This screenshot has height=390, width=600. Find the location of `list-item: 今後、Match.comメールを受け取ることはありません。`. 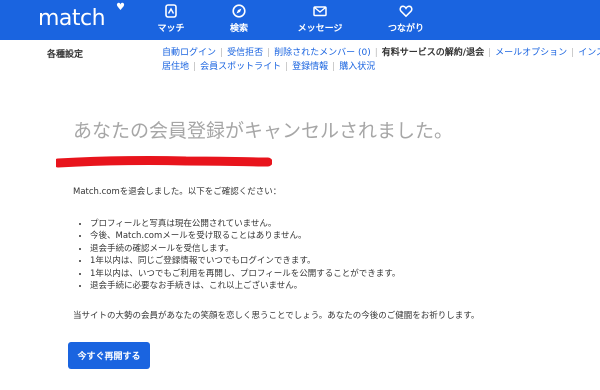

list-item: 今後、Match.comメールを受け取ることはありません。 is located at coordinates (245, 236).